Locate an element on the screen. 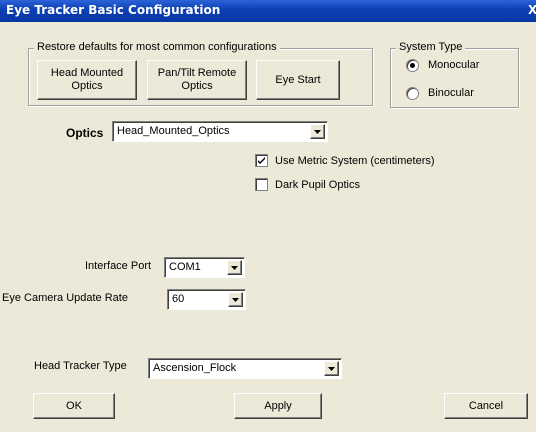 This screenshot has width=536, height=432. head-tracker-label: Head Tracker Type is located at coordinates (80, 366).